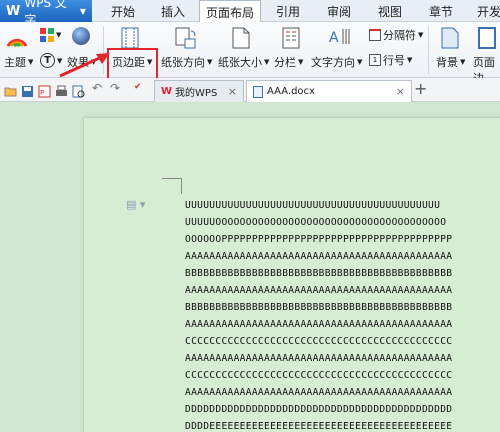 The width and height of the screenshot is (500, 432). Describe the element at coordinates (399, 35) in the screenshot. I see `breaks-label: 分隔符` at that location.